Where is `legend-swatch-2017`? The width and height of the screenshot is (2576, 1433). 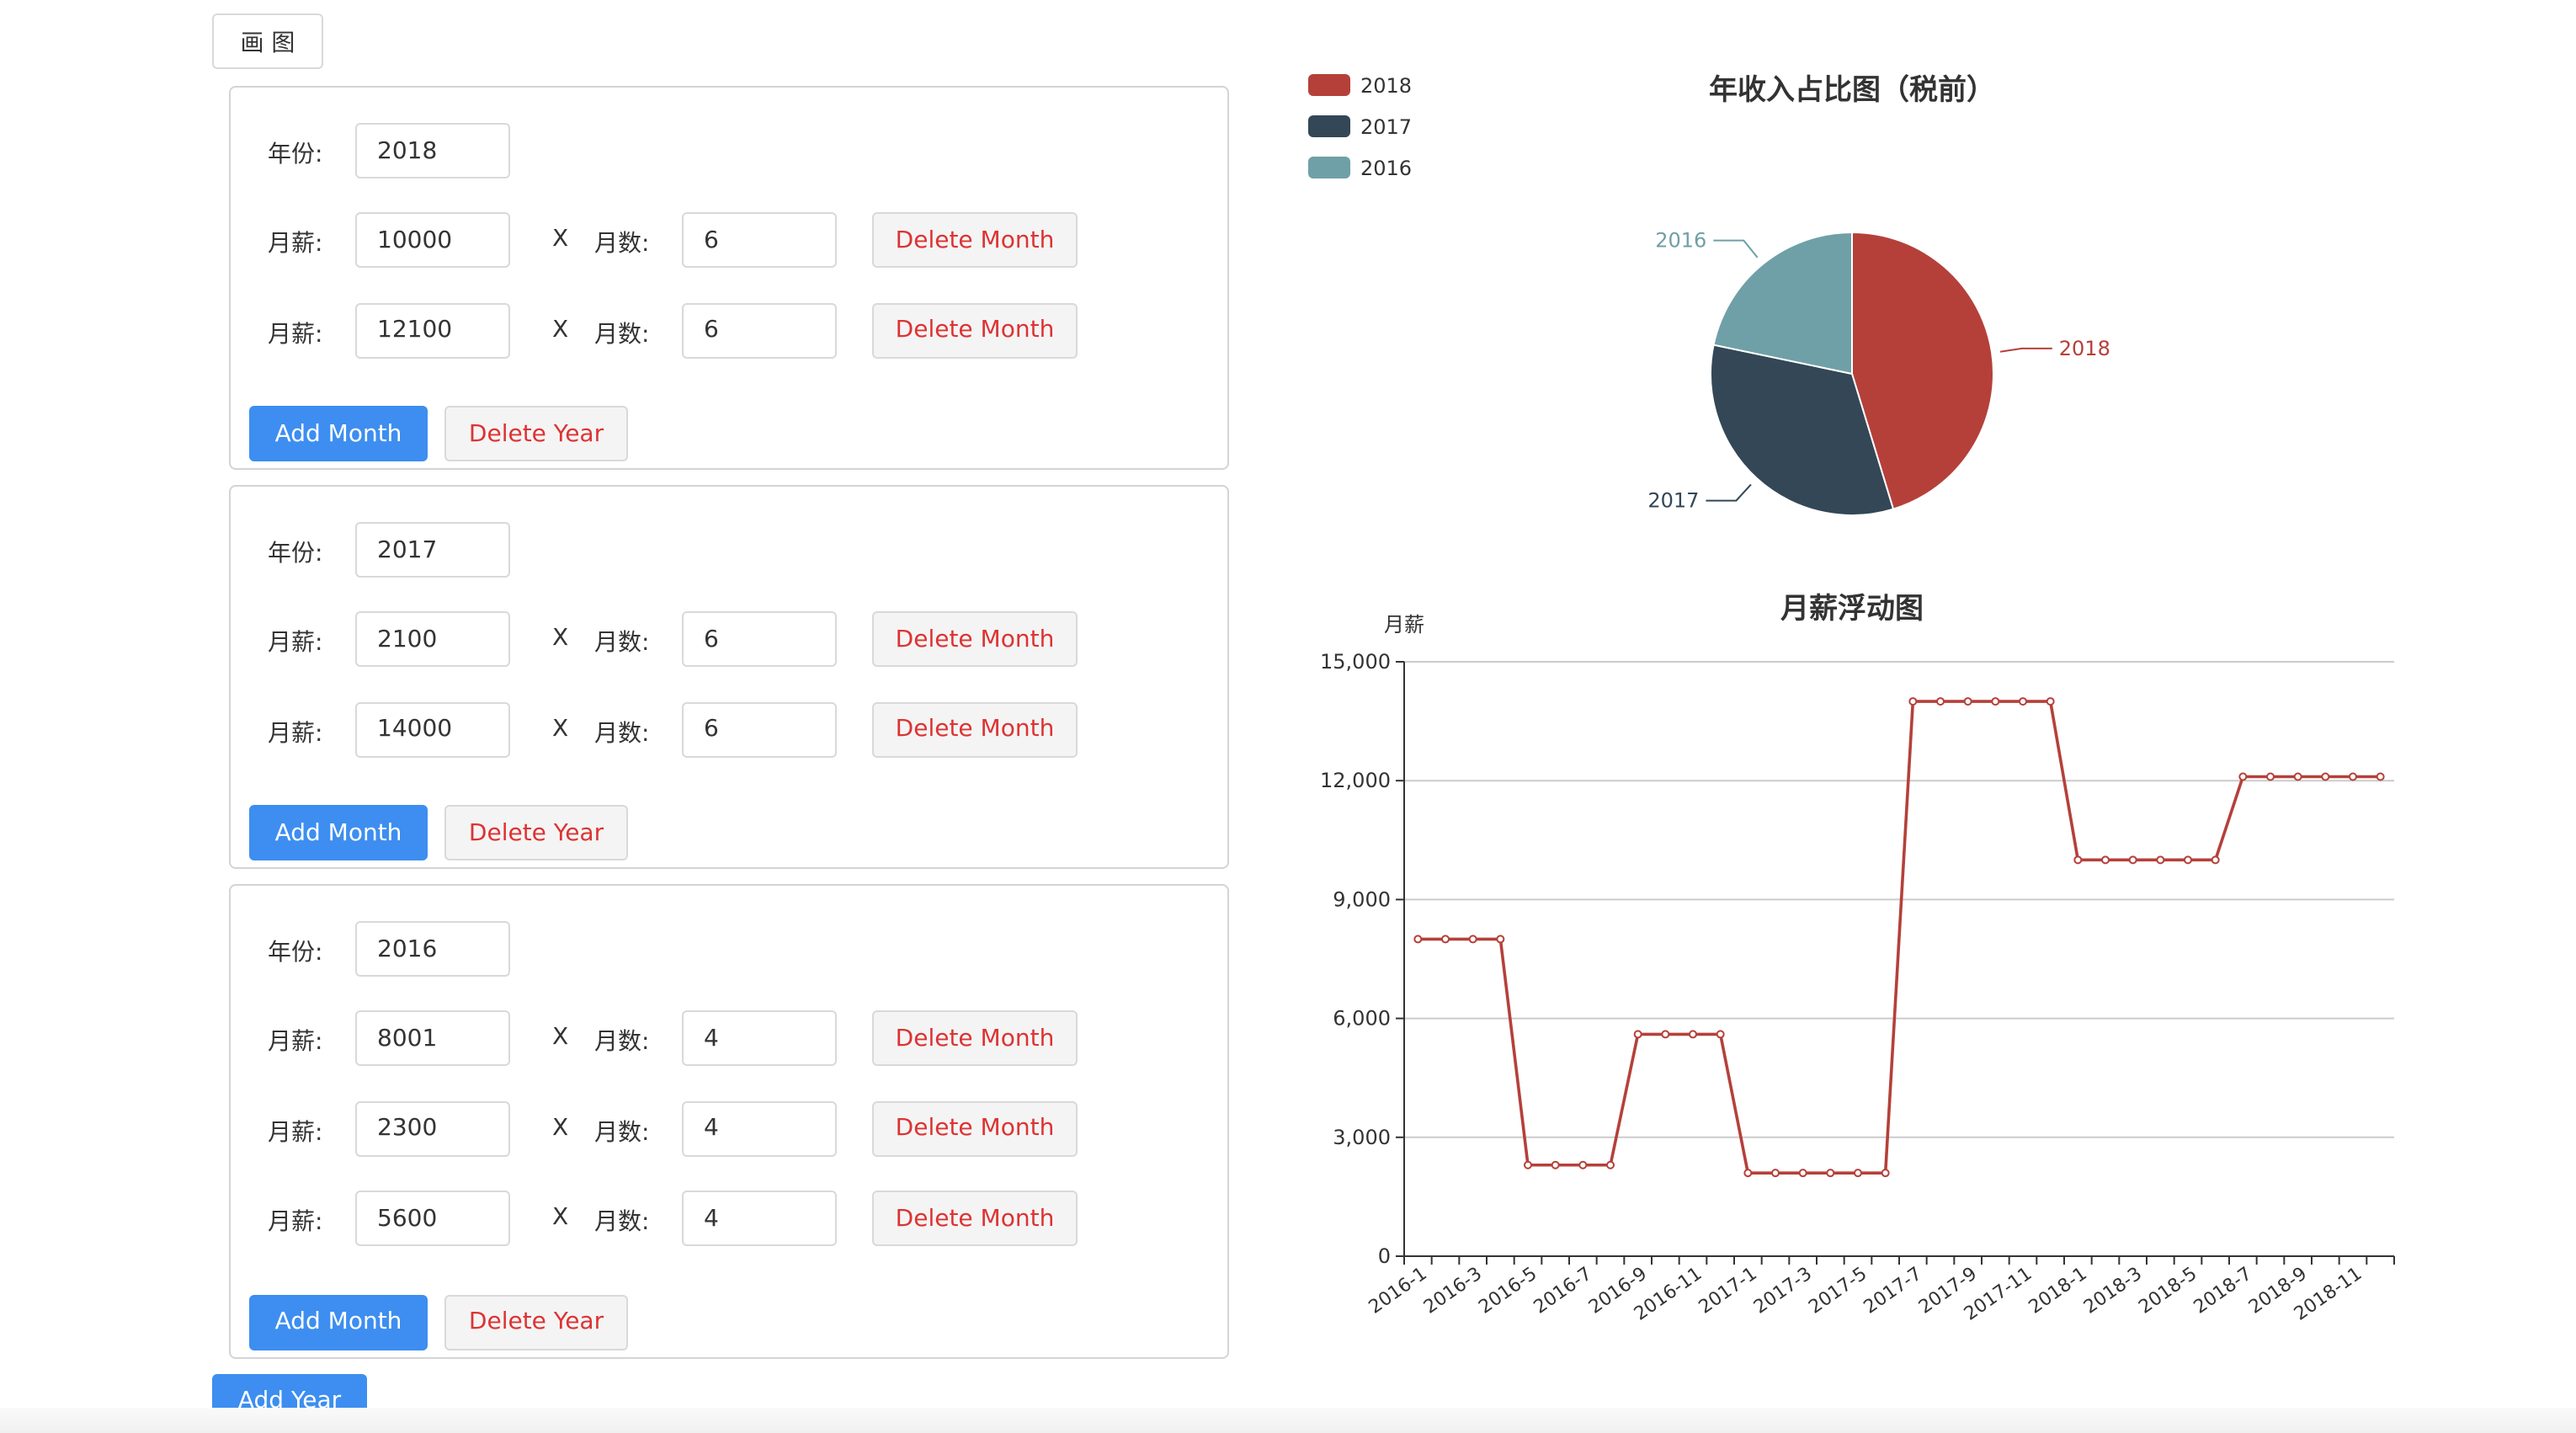 legend-swatch-2017 is located at coordinates (1329, 126).